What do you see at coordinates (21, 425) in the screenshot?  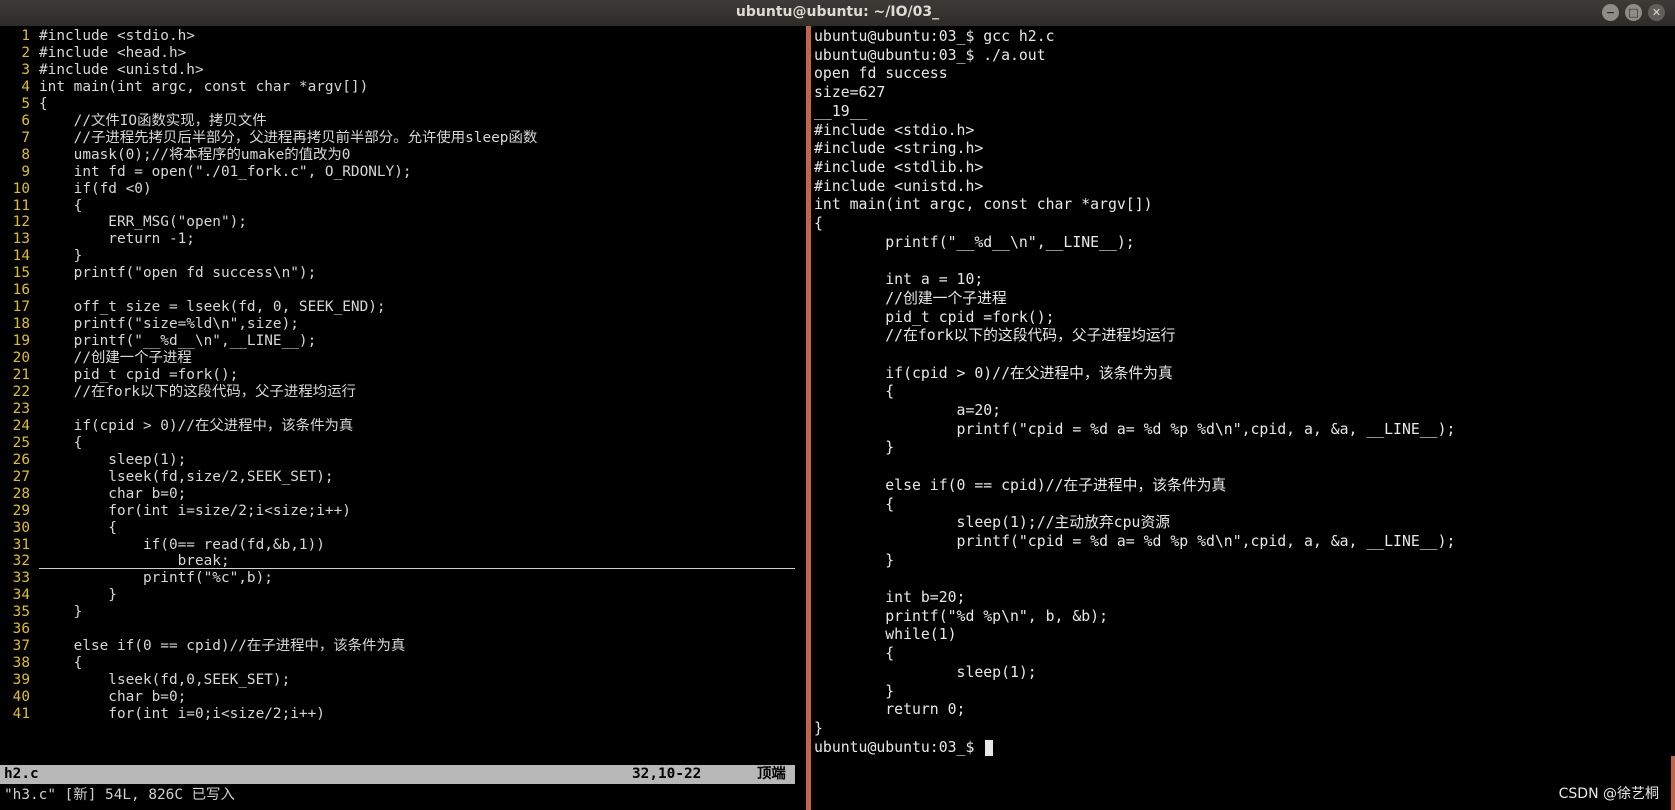 I see `line-number: 24` at bounding box center [21, 425].